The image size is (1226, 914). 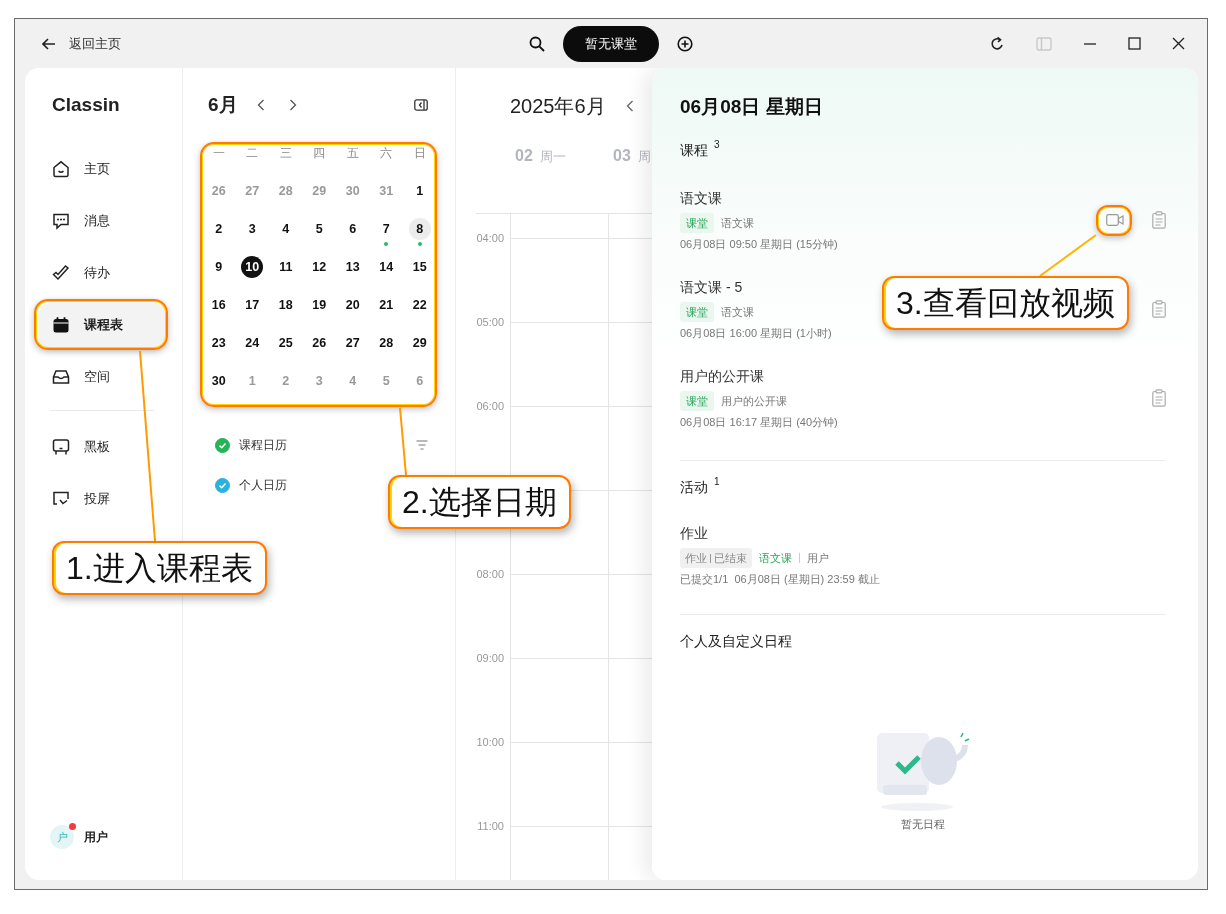 I want to click on maximize-icon, so click(x=1134, y=43).